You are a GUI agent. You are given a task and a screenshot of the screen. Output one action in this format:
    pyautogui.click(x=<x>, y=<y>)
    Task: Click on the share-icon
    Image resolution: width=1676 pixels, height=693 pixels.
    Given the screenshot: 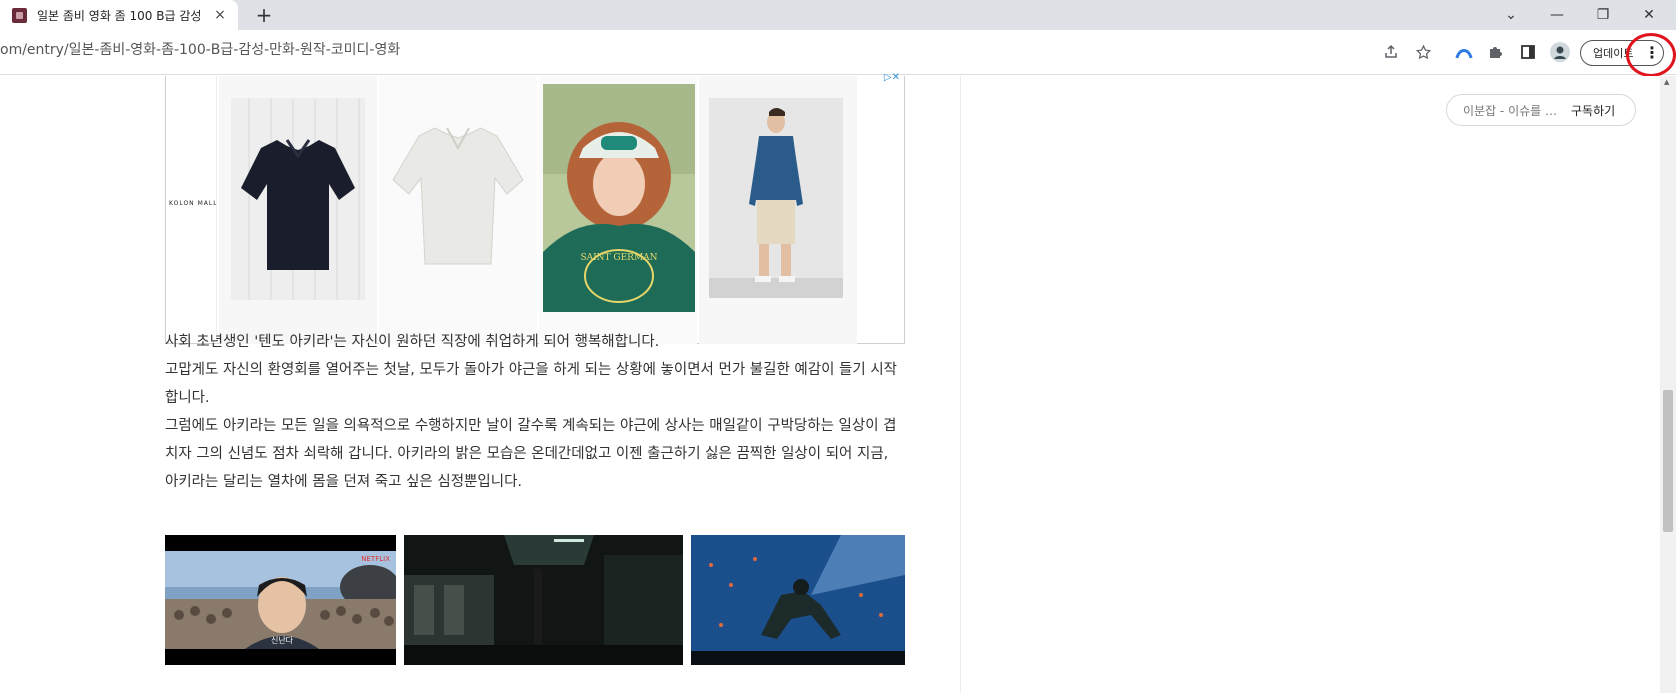 What is the action you would take?
    pyautogui.click(x=1391, y=52)
    